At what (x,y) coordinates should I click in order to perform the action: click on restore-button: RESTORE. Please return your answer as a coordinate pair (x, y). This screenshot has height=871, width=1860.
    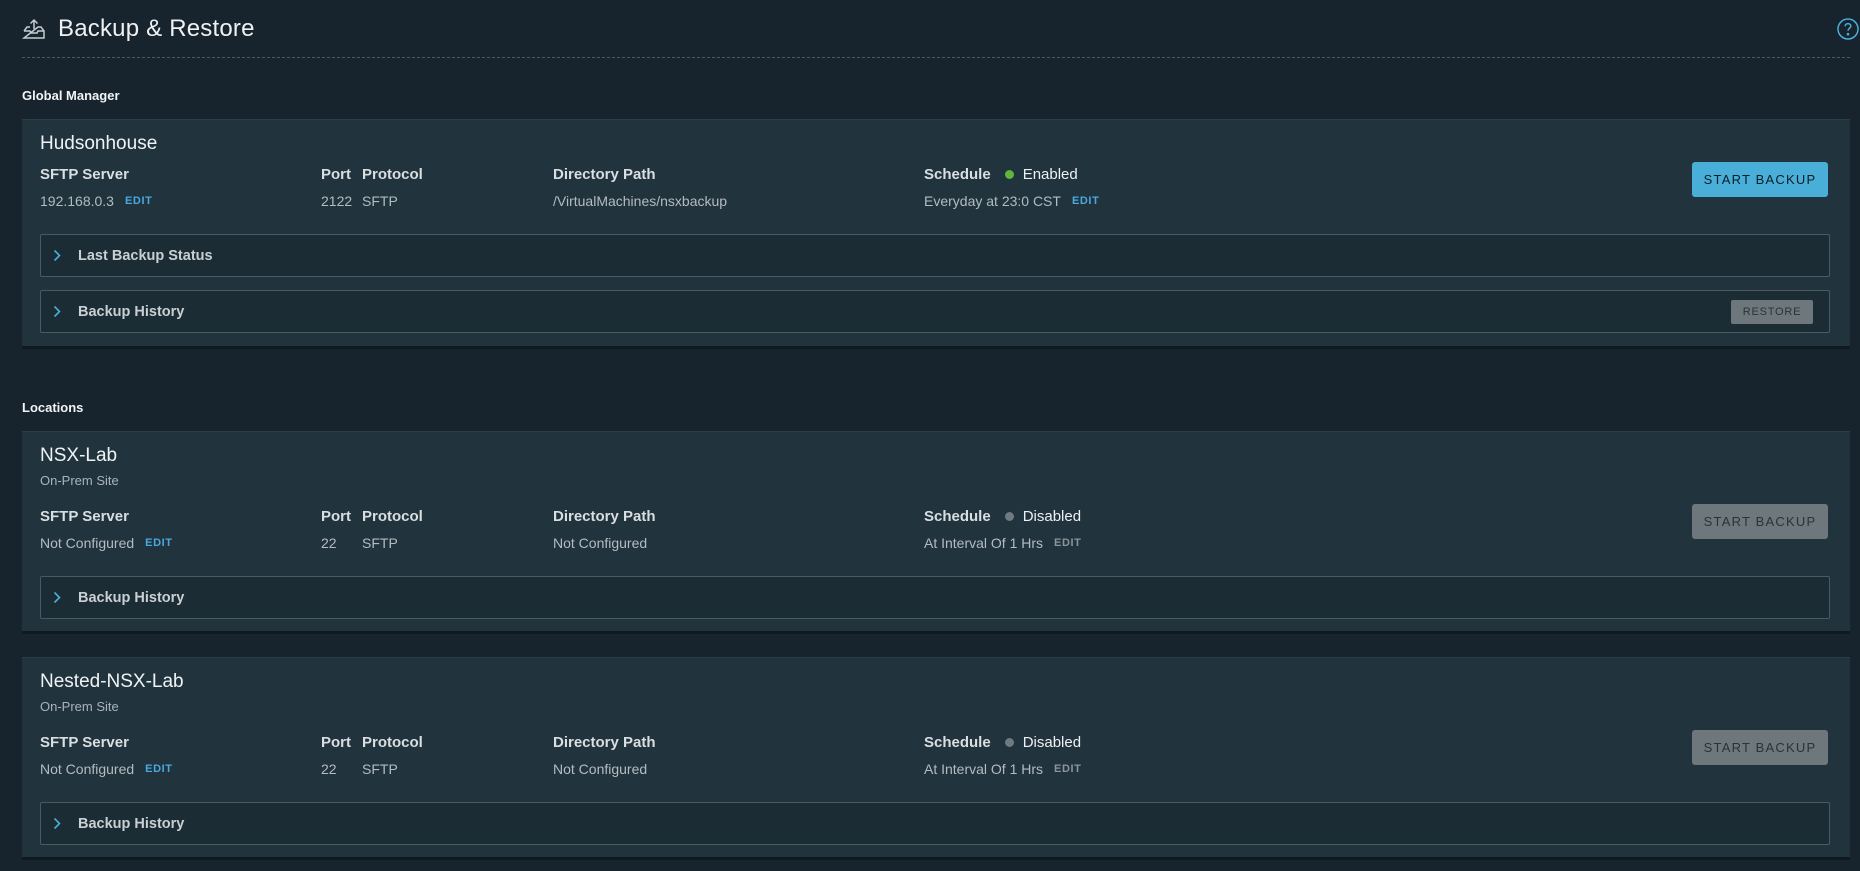
    Looking at the image, I should click on (1772, 312).